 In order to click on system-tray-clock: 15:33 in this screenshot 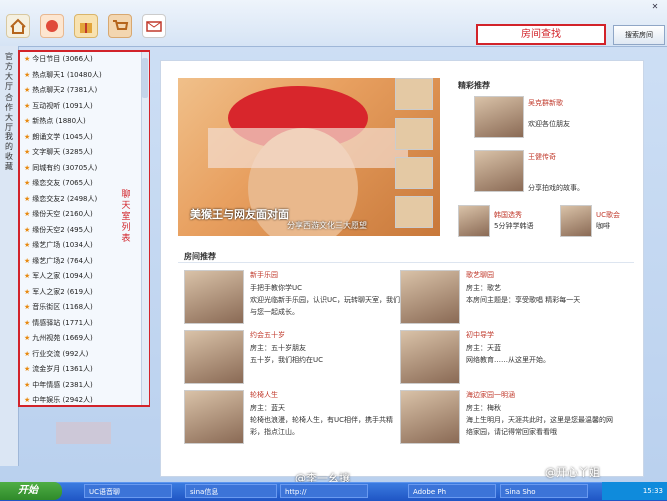, I will do `click(634, 491)`.